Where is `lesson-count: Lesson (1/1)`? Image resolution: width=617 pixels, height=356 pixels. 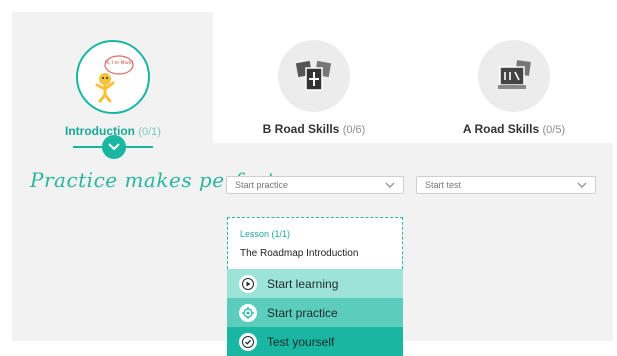 lesson-count: Lesson (1/1) is located at coordinates (265, 234).